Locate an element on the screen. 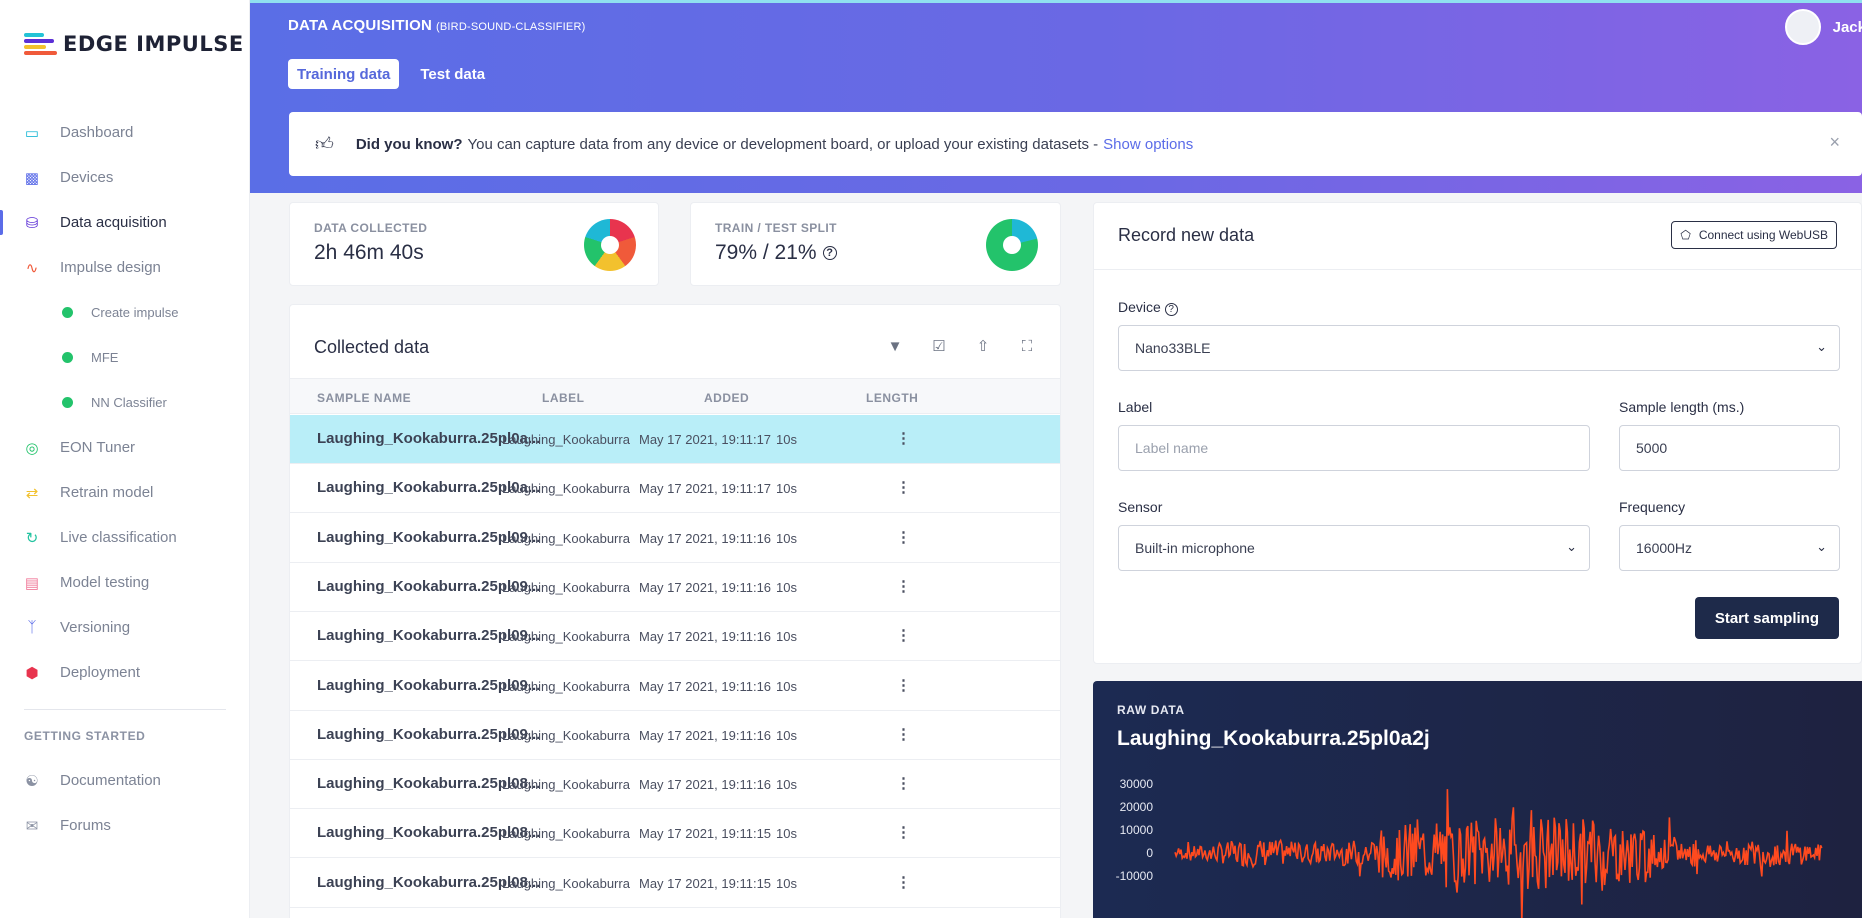 The height and width of the screenshot is (918, 1862). sidebar-item-impulse-design: ∿ Impulse design is located at coordinates (125, 267).